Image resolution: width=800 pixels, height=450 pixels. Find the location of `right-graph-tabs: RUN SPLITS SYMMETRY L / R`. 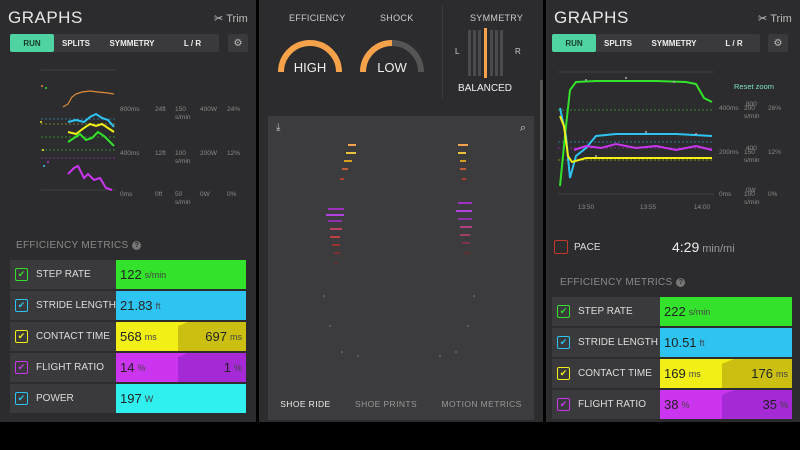

right-graph-tabs: RUN SPLITS SYMMETRY L / R is located at coordinates (656, 43).